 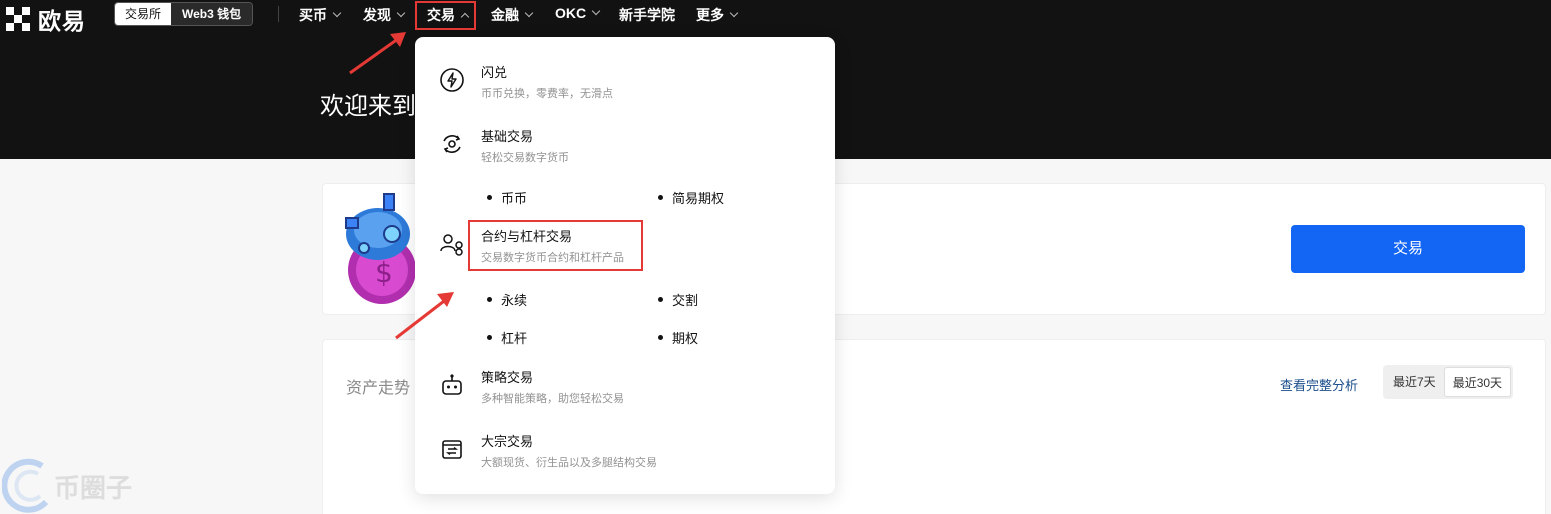 What do you see at coordinates (1477, 382) in the screenshot?
I see `range-30d-tab: 最近30天` at bounding box center [1477, 382].